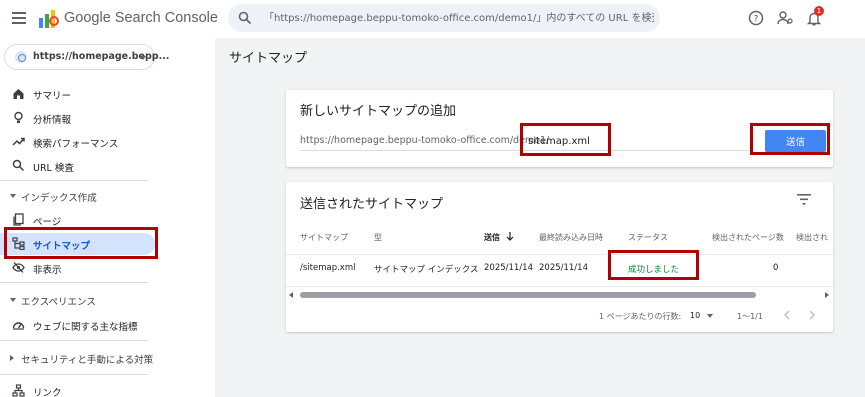 The image size is (865, 397). Describe the element at coordinates (12, 358) in the screenshot. I see `chevron-right-icon` at that location.